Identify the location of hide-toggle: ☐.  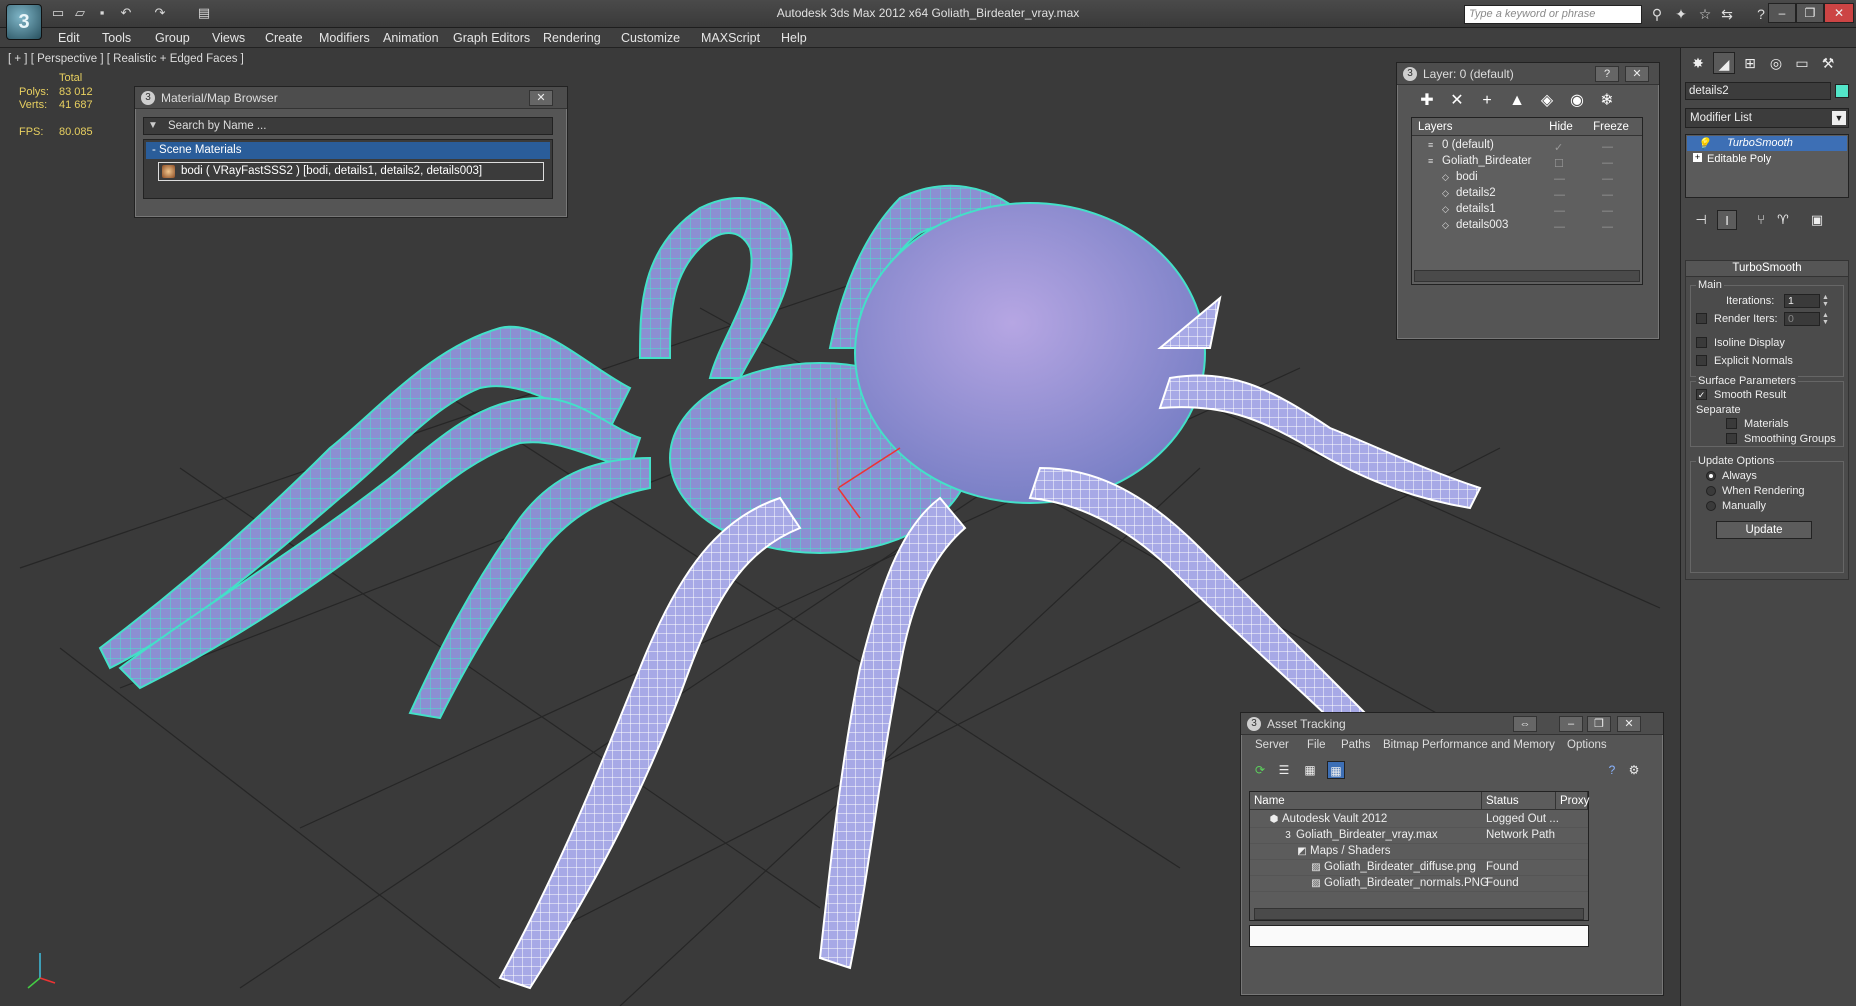
(1559, 163).